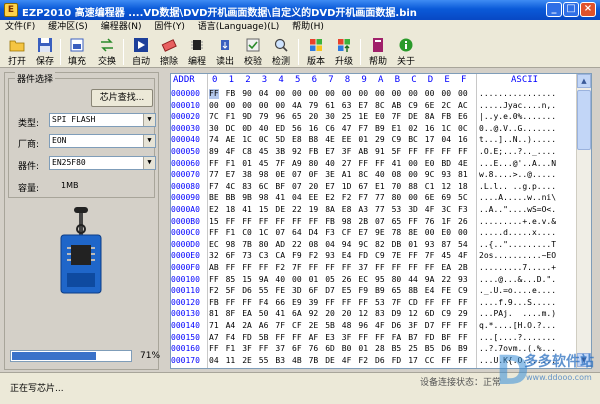  What do you see at coordinates (397, 349) in the screenshot?
I see `hex-byte: B5` at bounding box center [397, 349].